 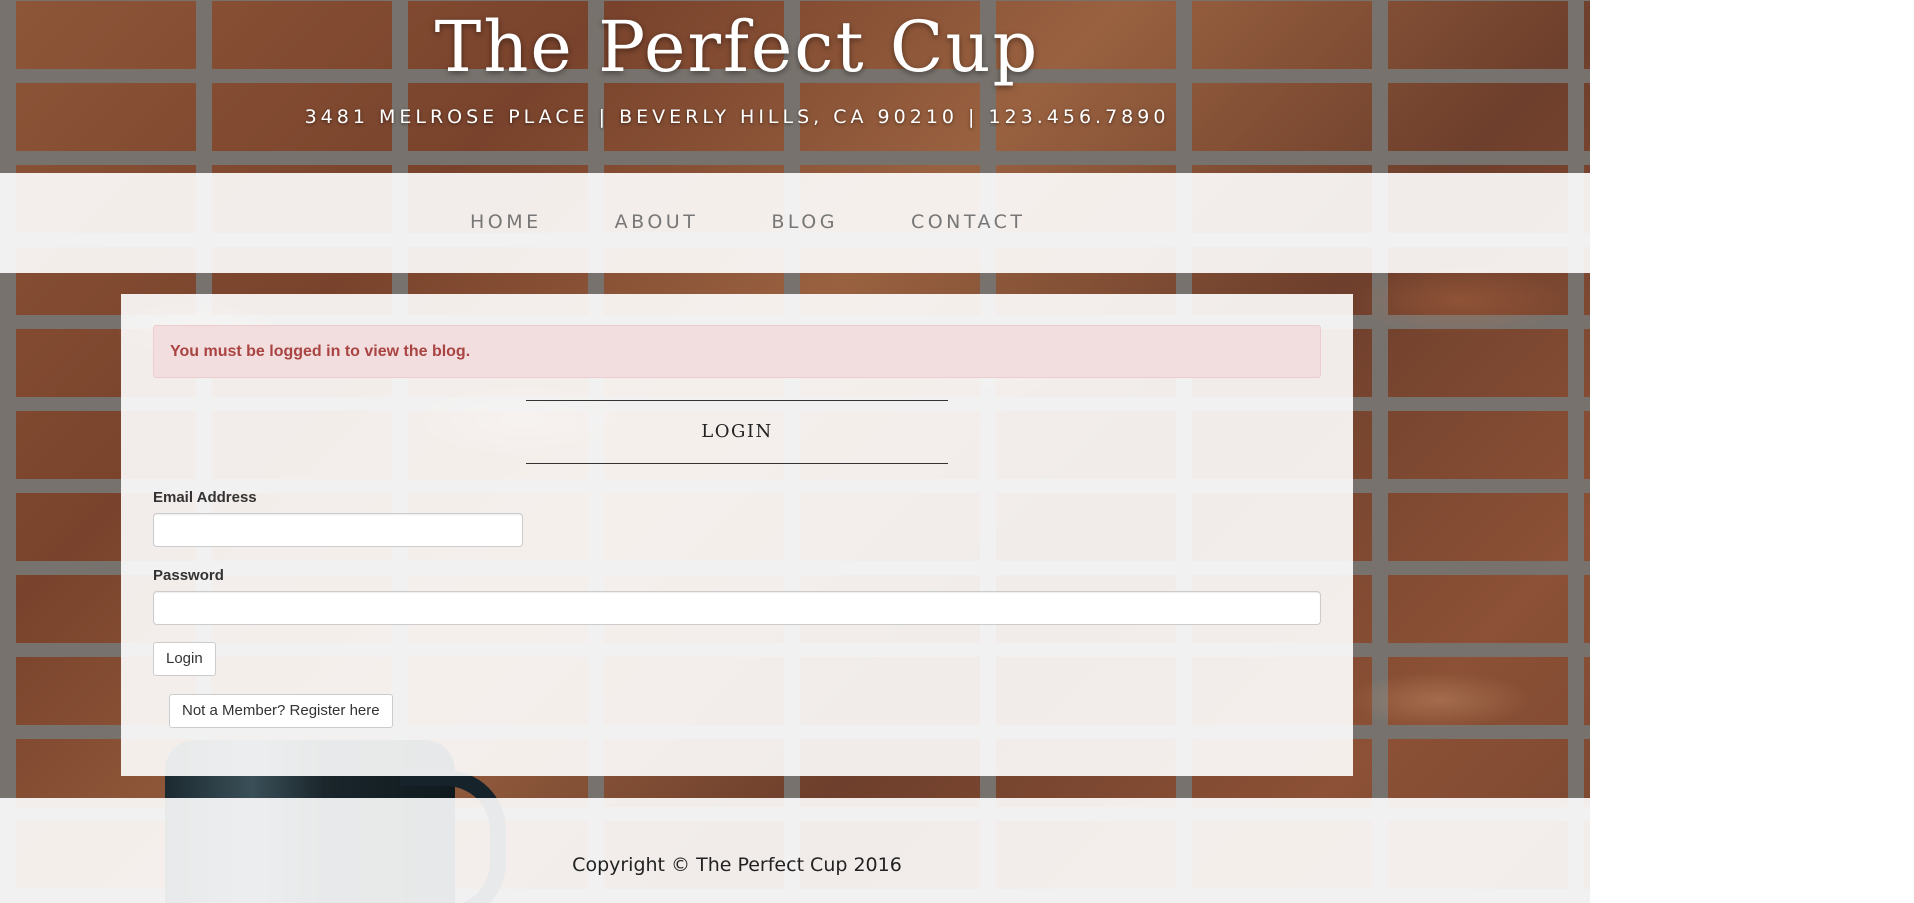 What do you see at coordinates (737, 865) in the screenshot?
I see `copyright-text: Copyright © The Perfect Cup 2016` at bounding box center [737, 865].